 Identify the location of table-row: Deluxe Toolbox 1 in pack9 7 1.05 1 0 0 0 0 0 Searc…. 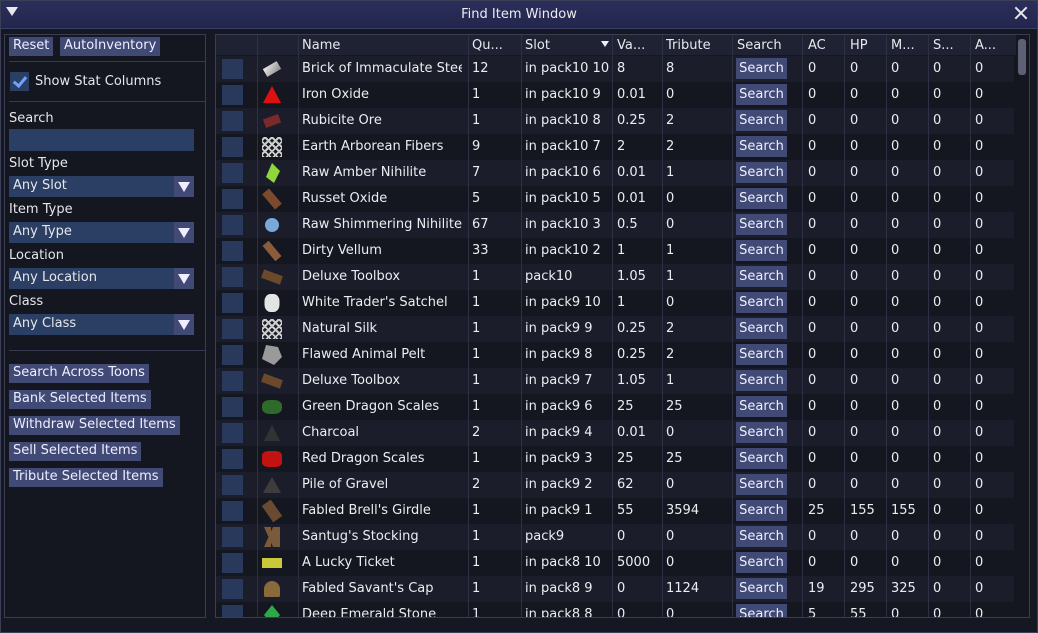
(615, 381).